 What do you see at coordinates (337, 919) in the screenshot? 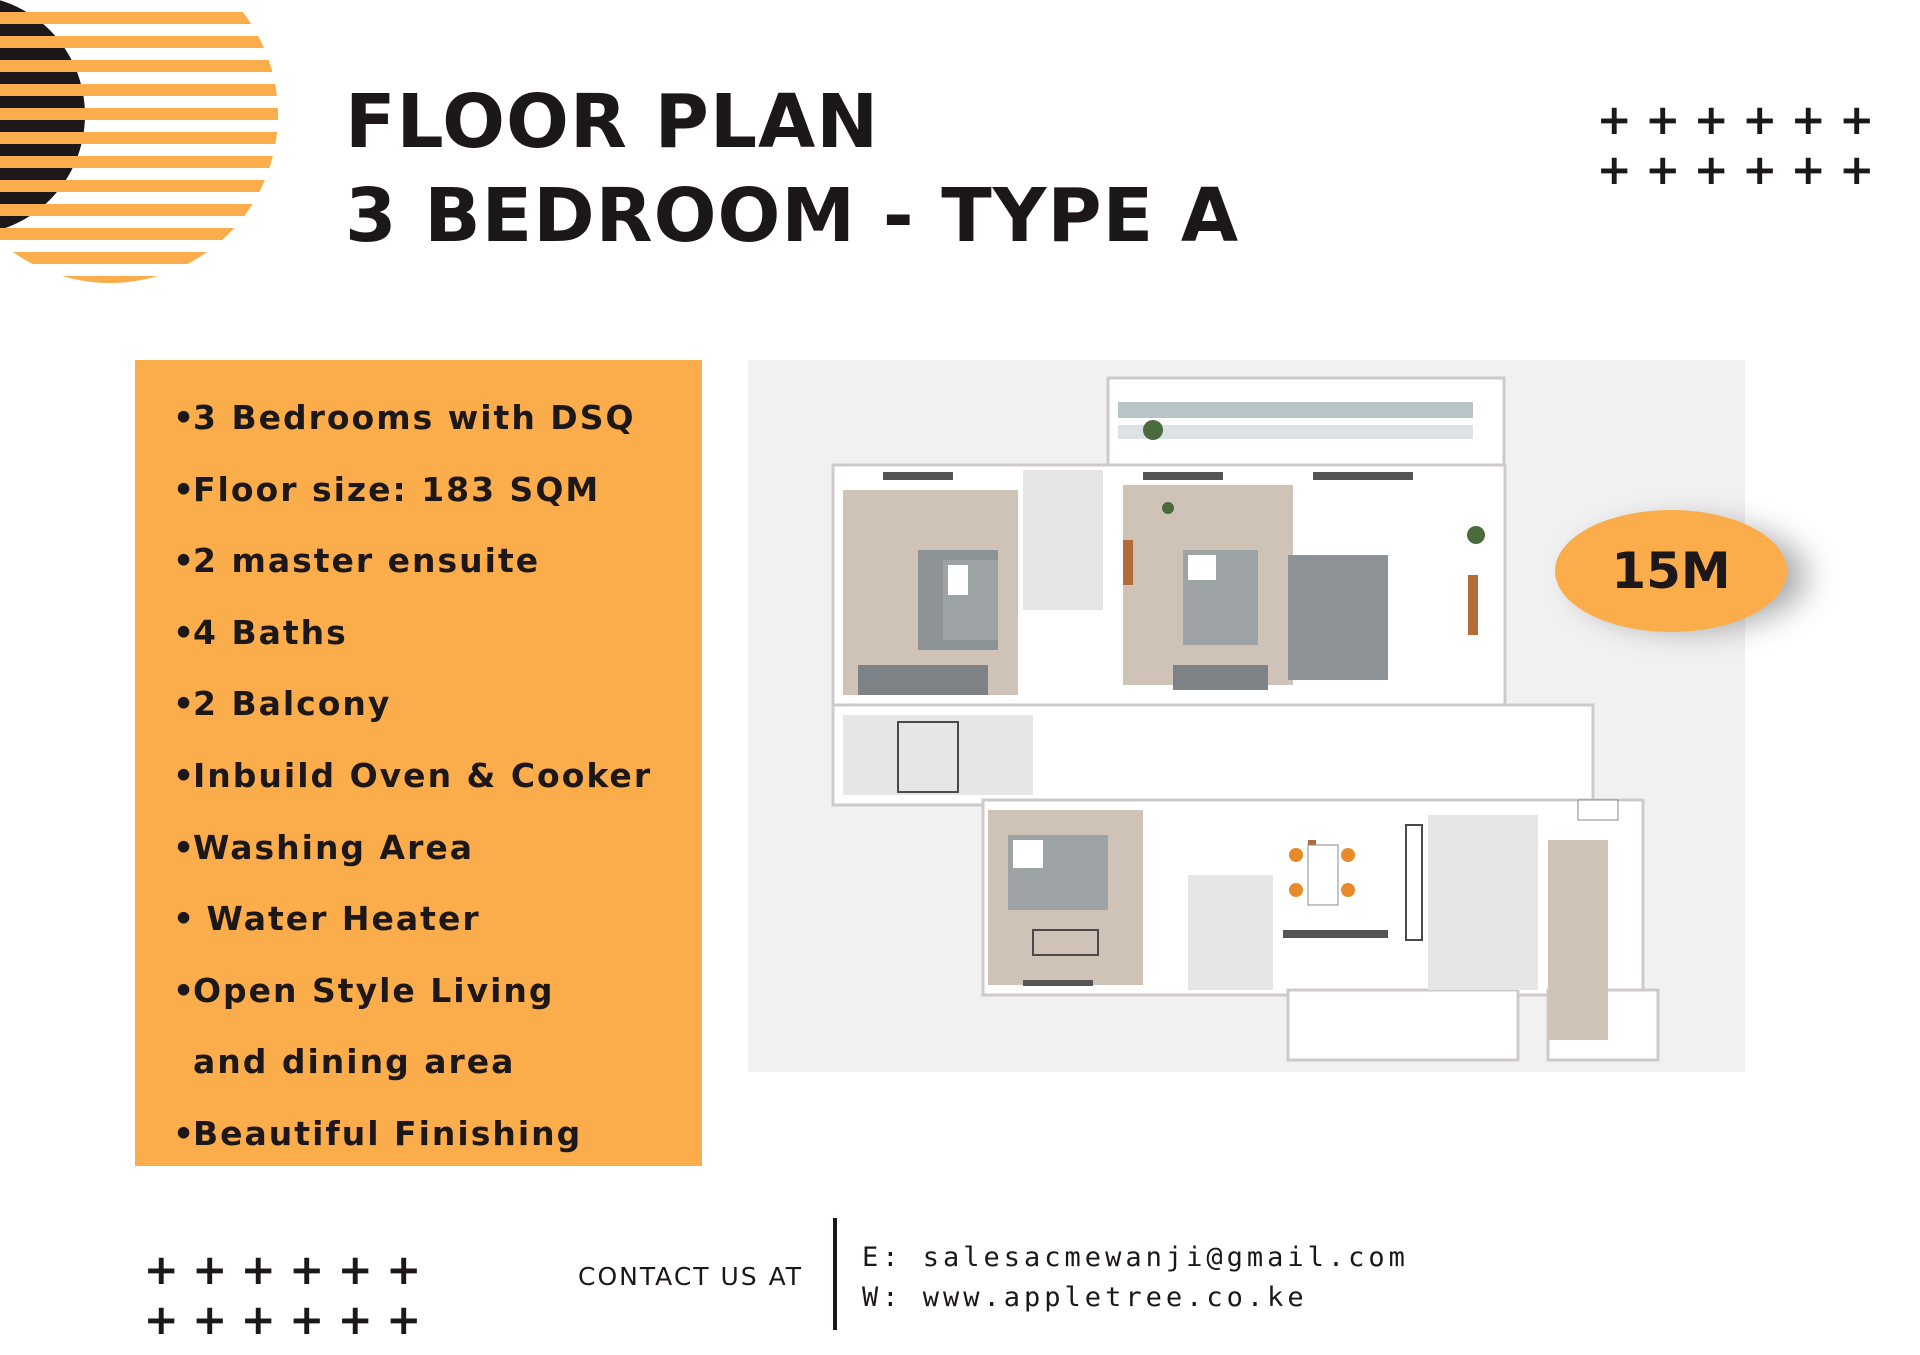
I see `feature-text: Water Heater` at bounding box center [337, 919].